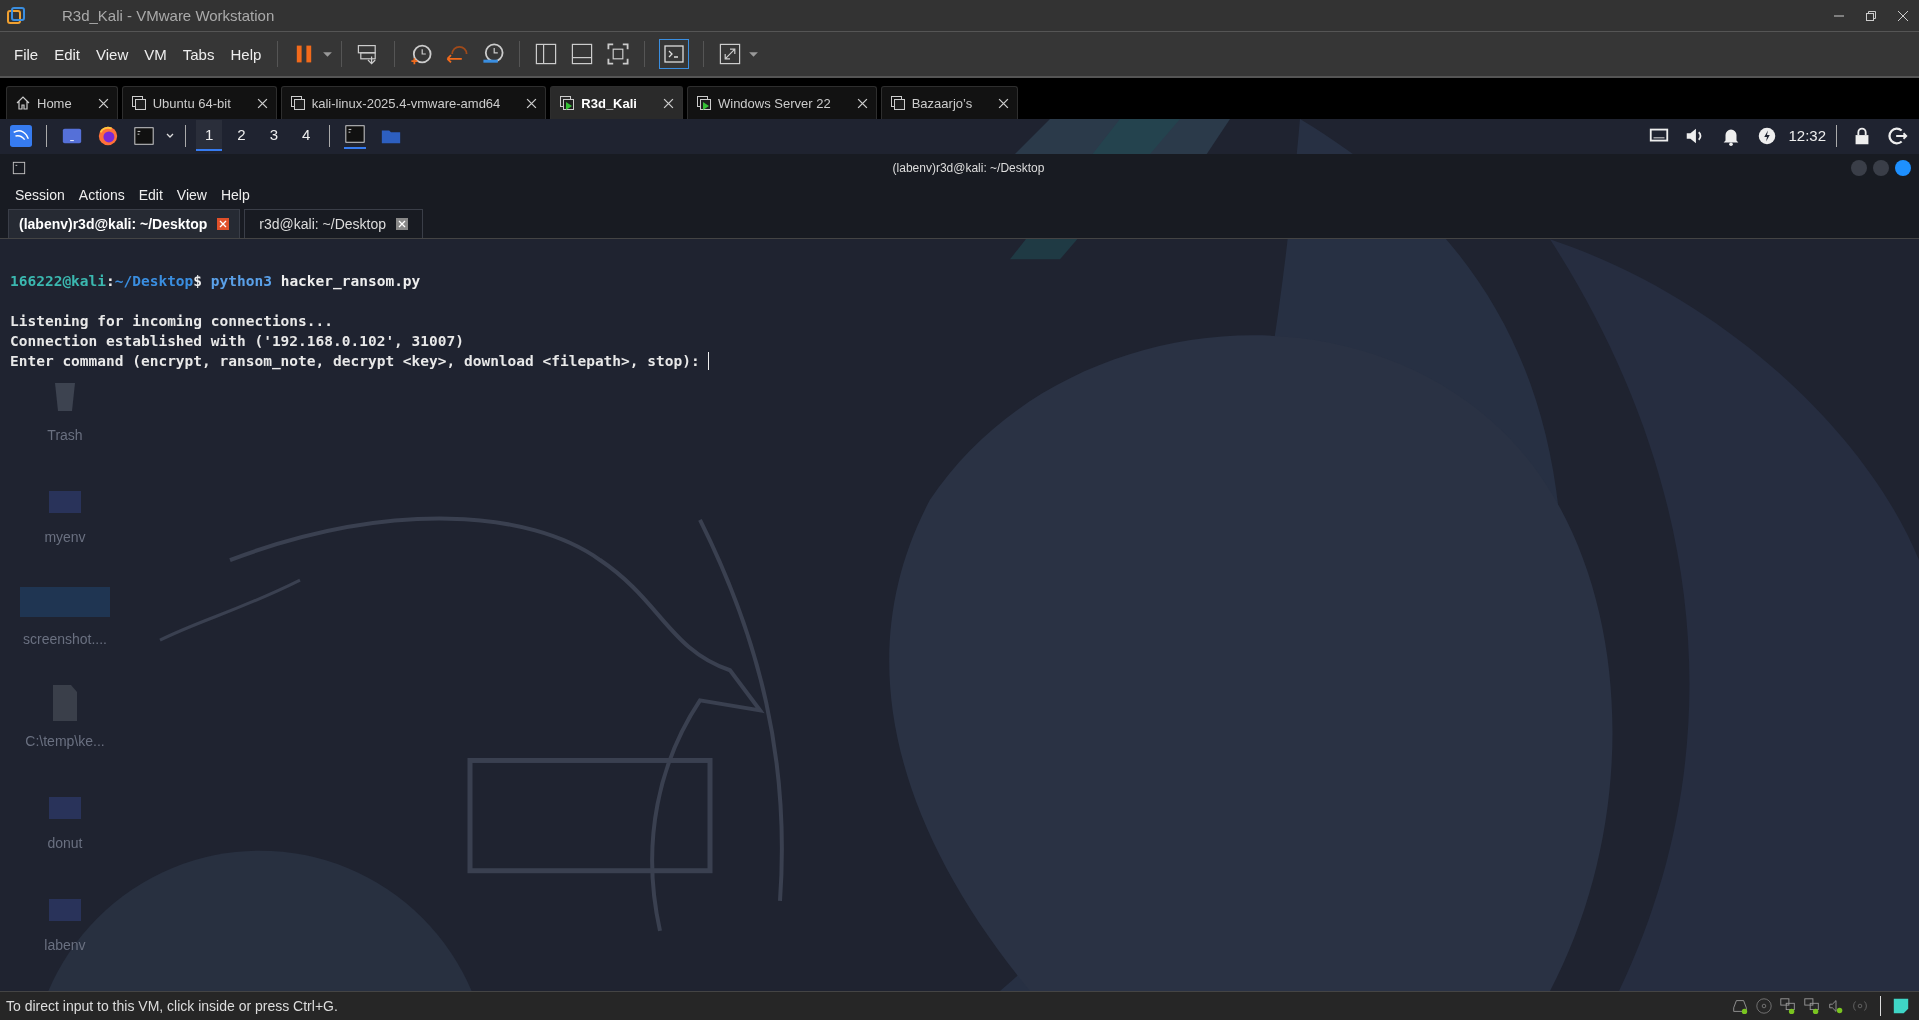 This screenshot has height=1020, width=1919. Describe the element at coordinates (333, 223) in the screenshot. I see `terminal-tab: r3d@kali: ~/Desktop` at that location.